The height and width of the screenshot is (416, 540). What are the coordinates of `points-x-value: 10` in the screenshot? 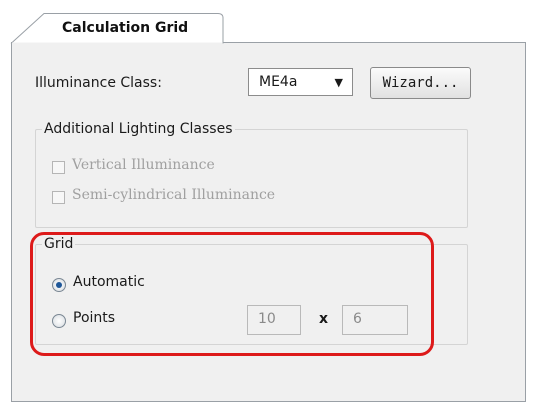 It's located at (267, 319).